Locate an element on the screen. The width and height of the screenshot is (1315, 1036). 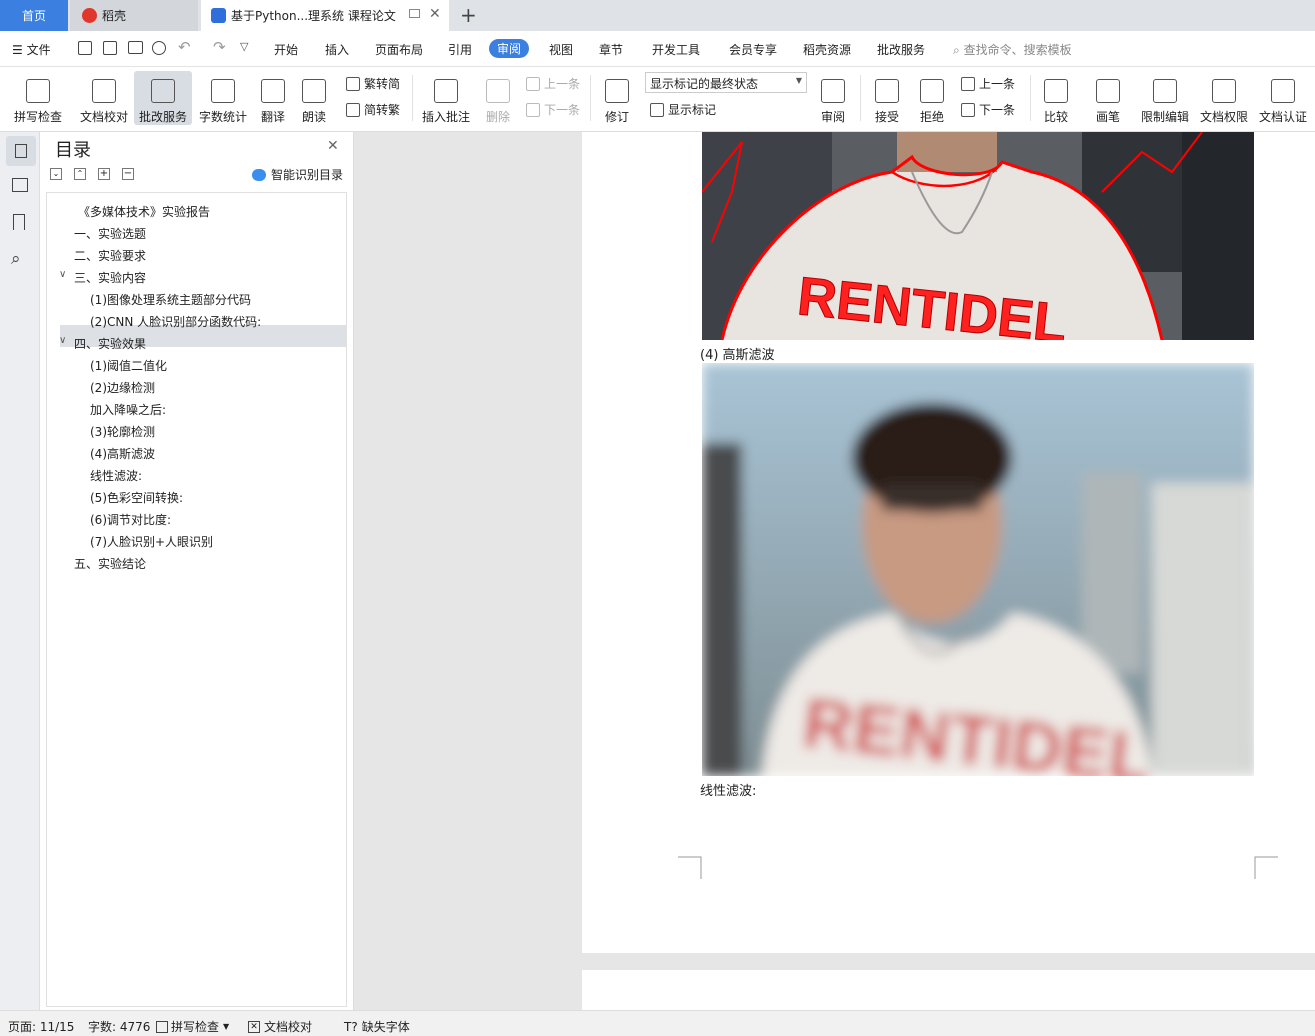
pen-icon is located at coordinates (1108, 91).